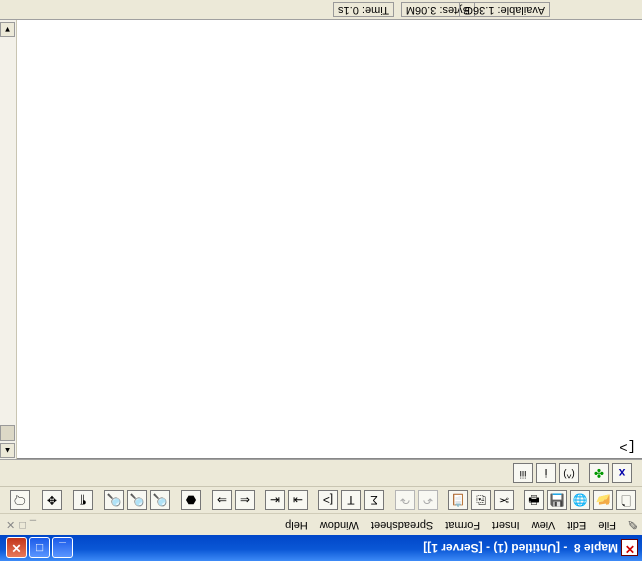 This screenshot has height=561, width=642. What do you see at coordinates (580, 500) in the screenshot?
I see `open-url-icon: 🌐` at bounding box center [580, 500].